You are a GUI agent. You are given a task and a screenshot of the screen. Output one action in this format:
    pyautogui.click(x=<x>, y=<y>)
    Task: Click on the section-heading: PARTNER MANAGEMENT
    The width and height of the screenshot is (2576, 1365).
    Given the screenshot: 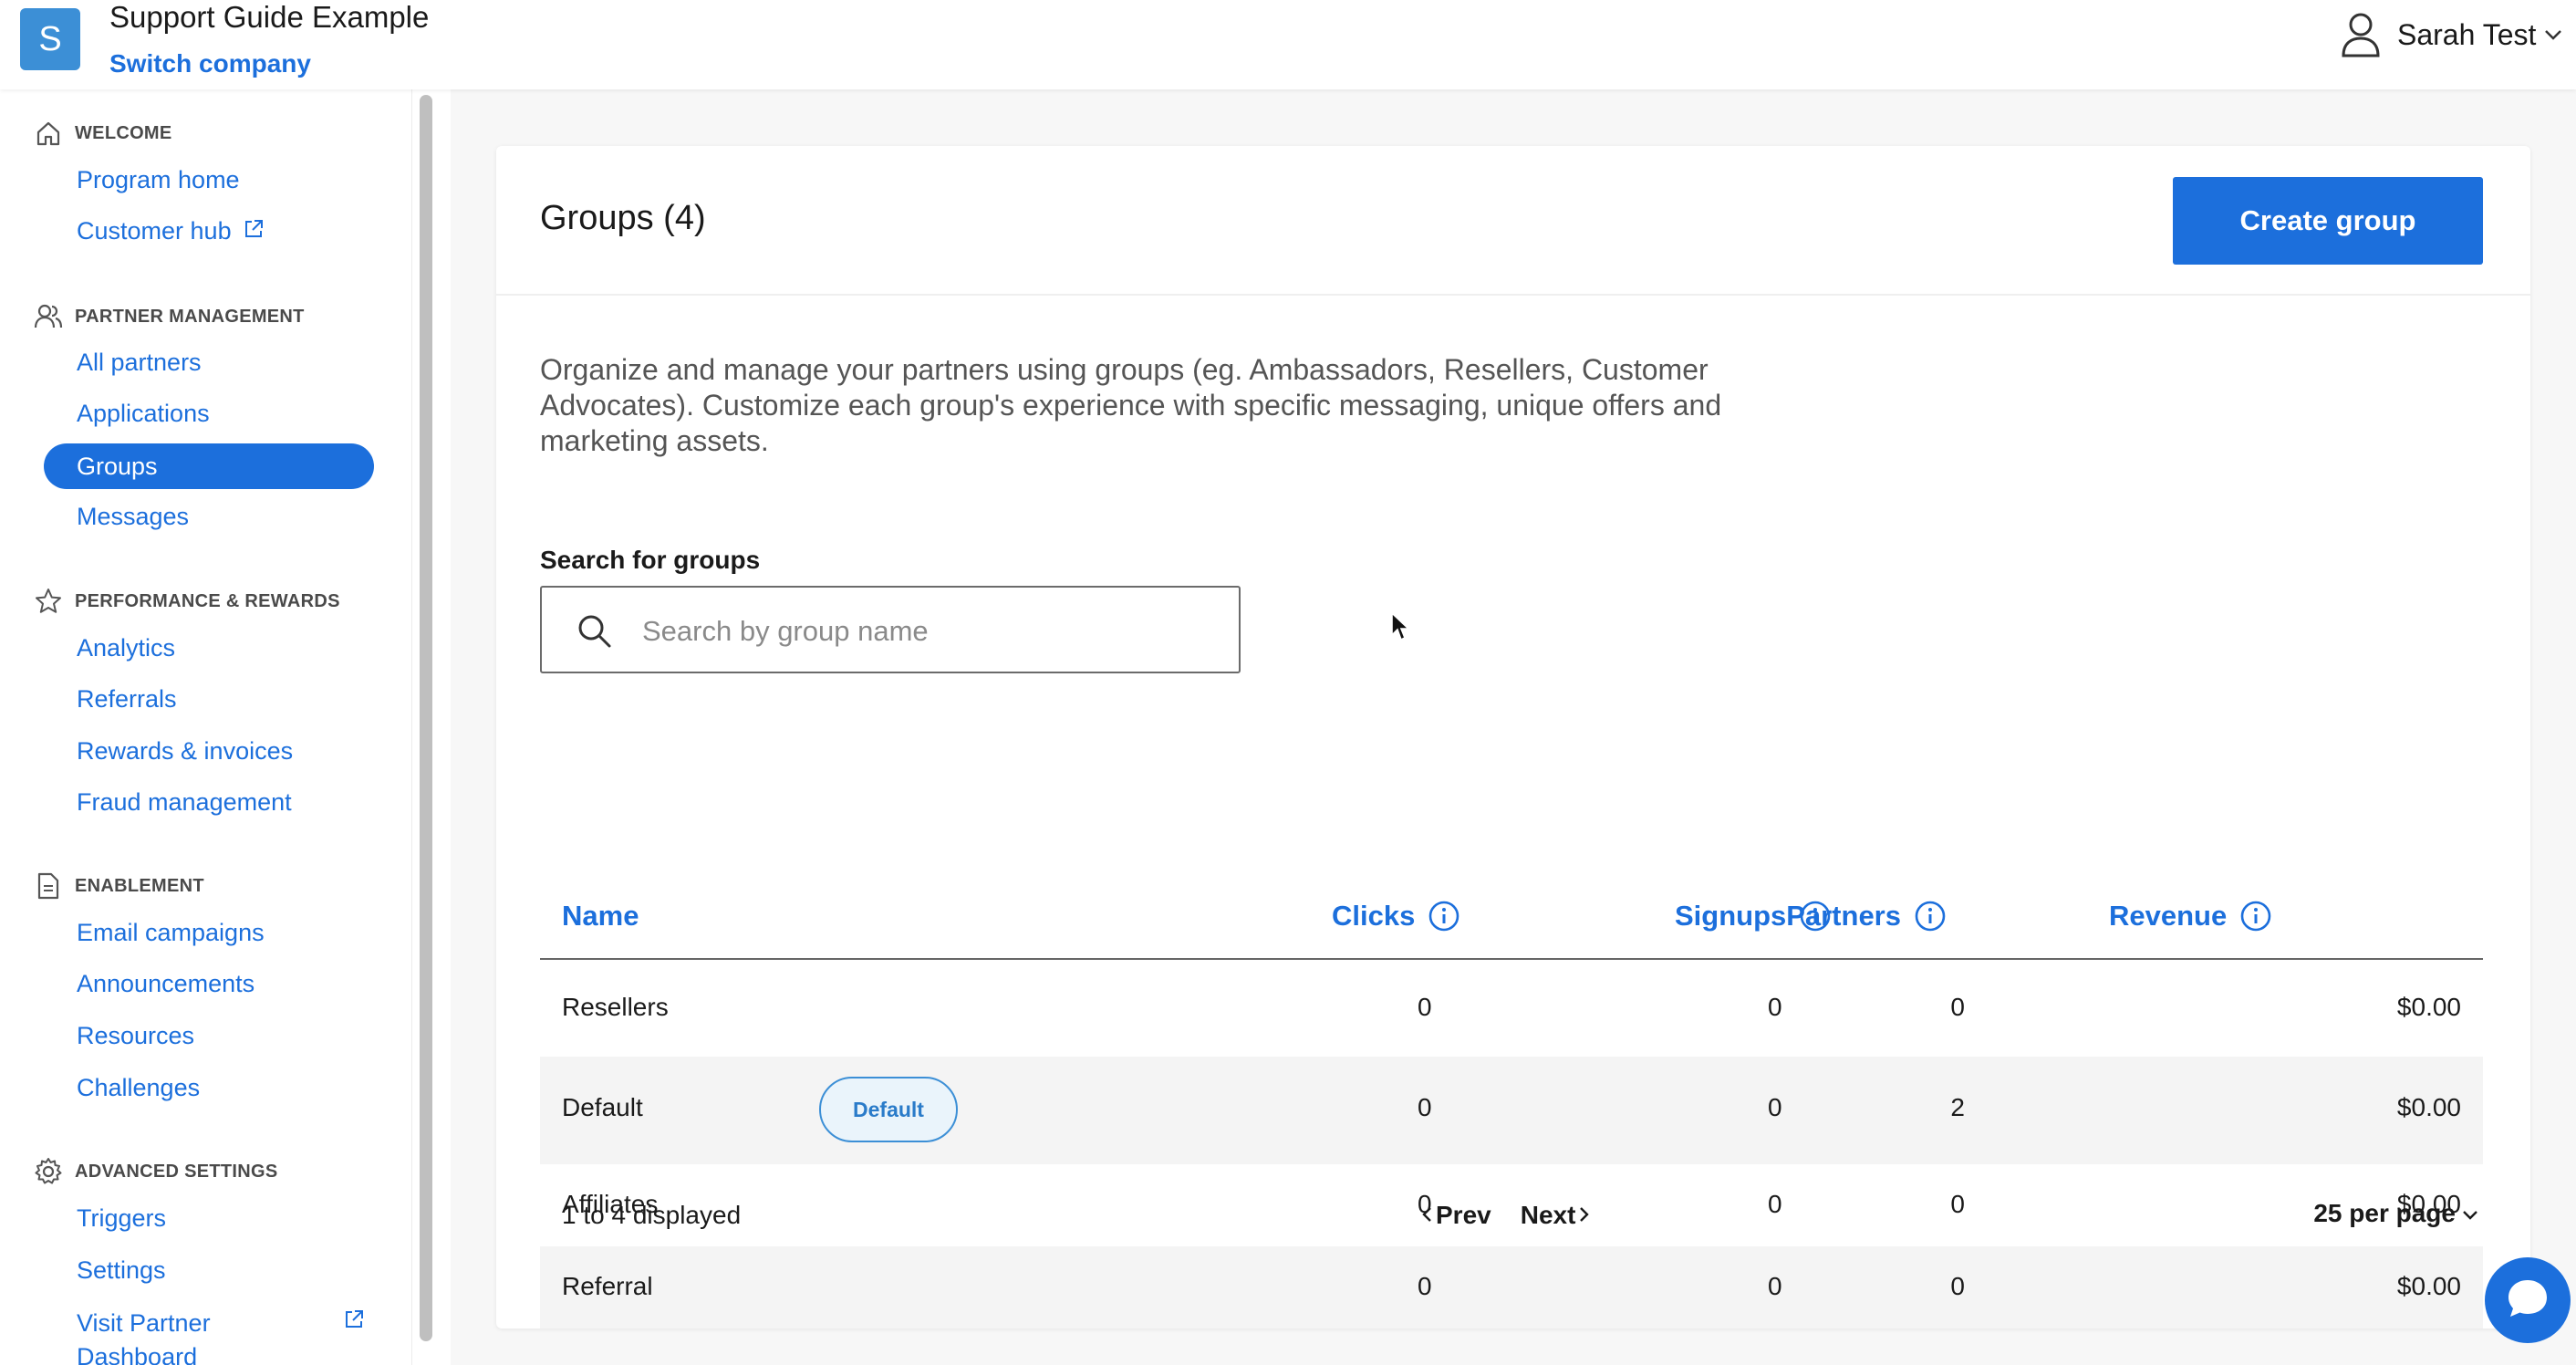 What is the action you would take?
    pyautogui.click(x=190, y=317)
    